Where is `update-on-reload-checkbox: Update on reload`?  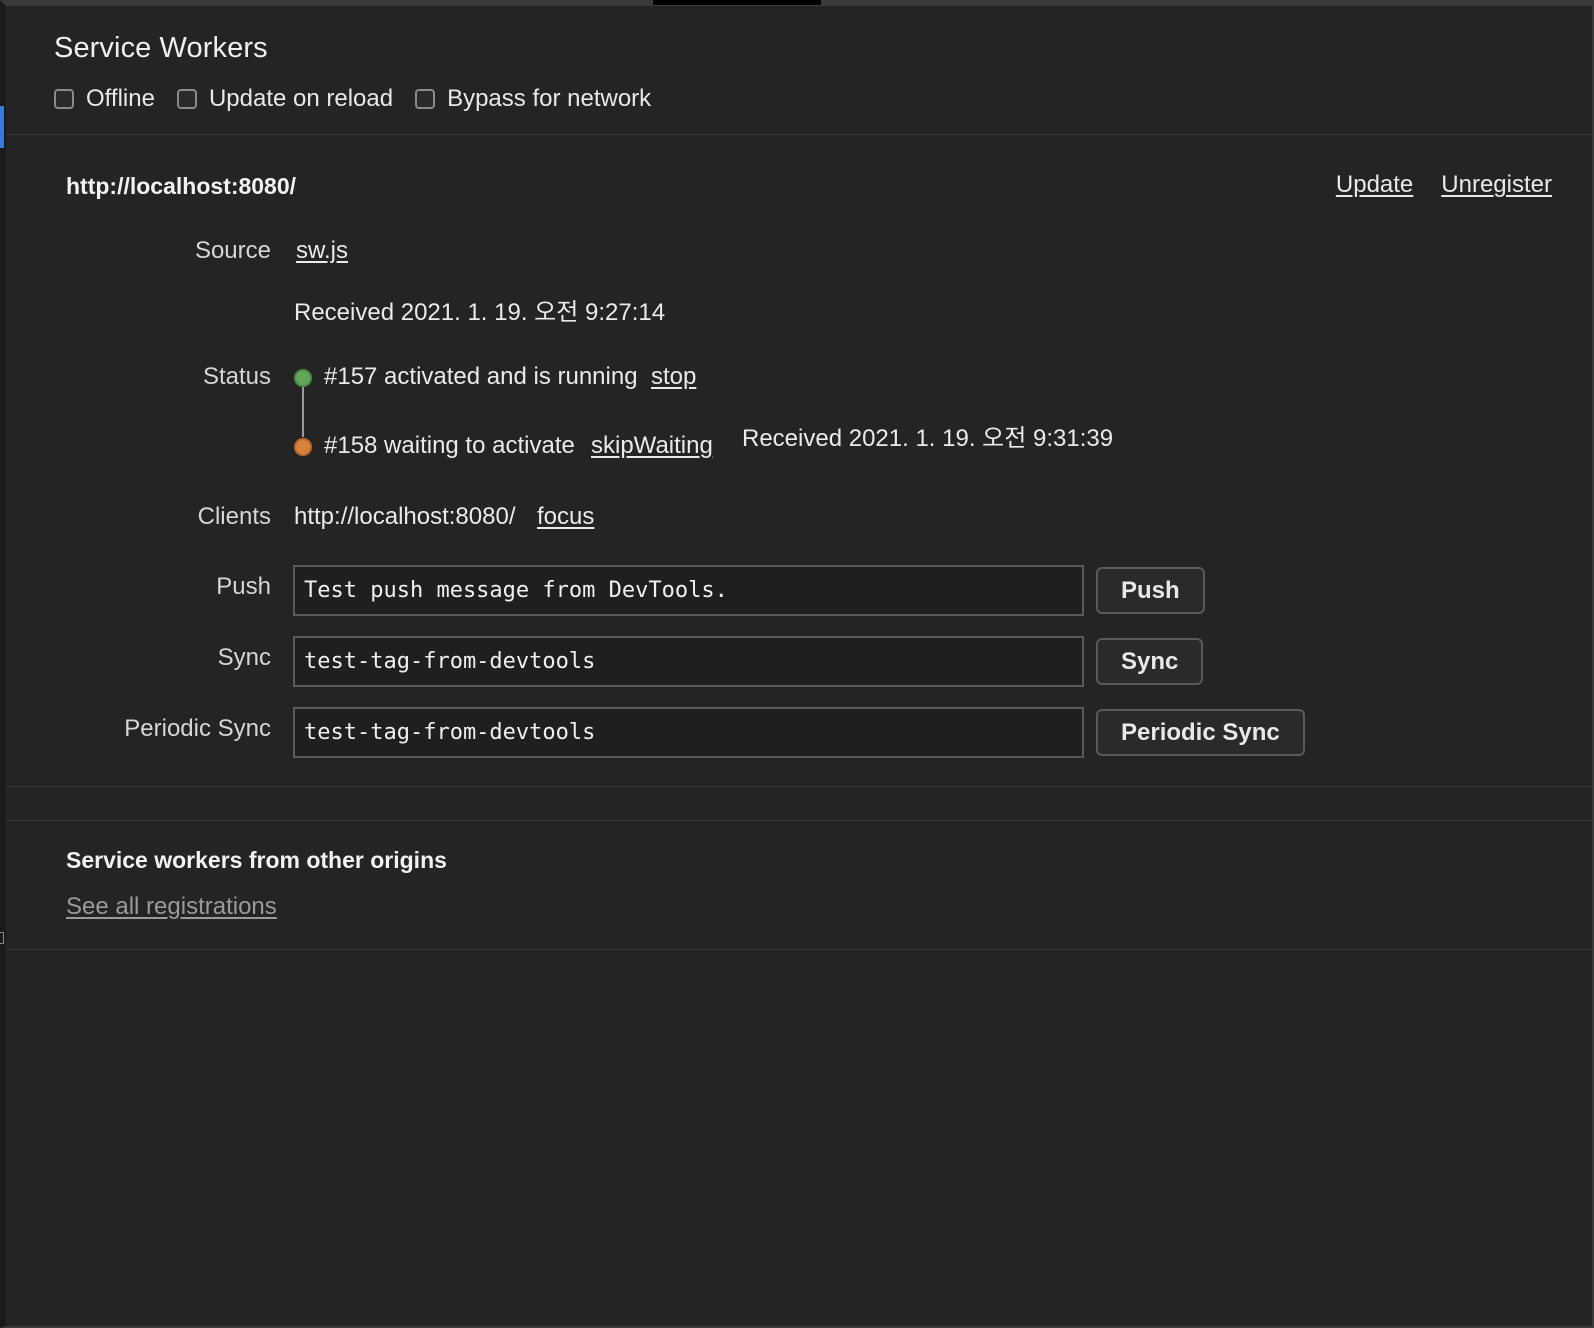
update-on-reload-checkbox: Update on reload is located at coordinates (285, 99).